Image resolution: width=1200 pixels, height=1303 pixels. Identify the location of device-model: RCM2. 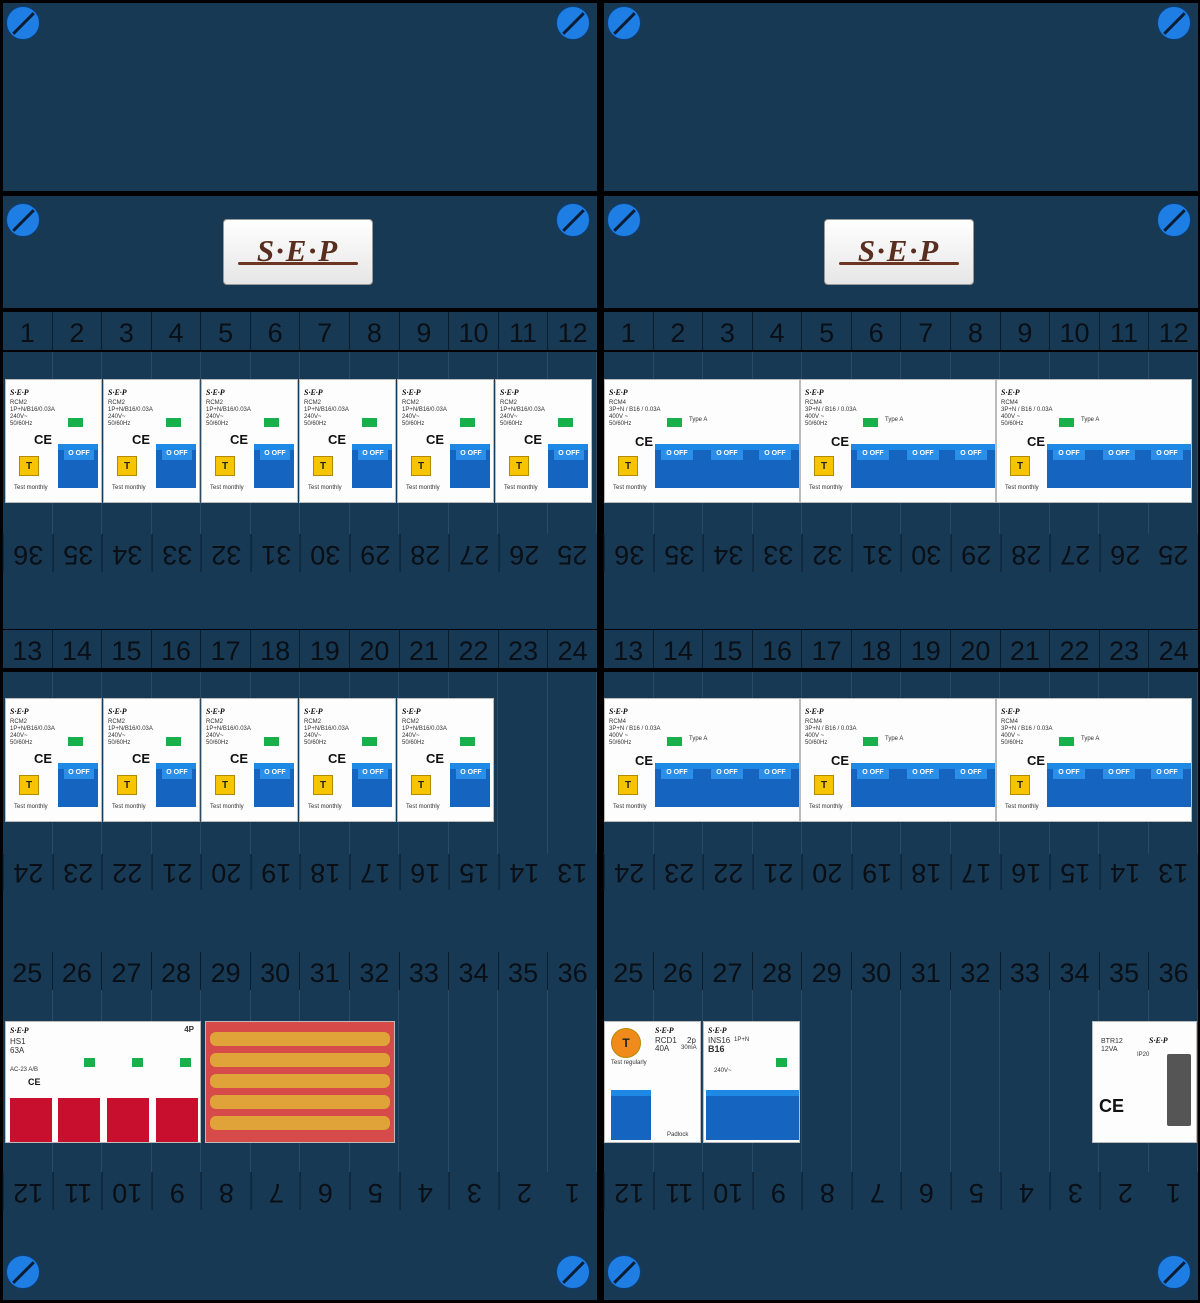
(313, 722).